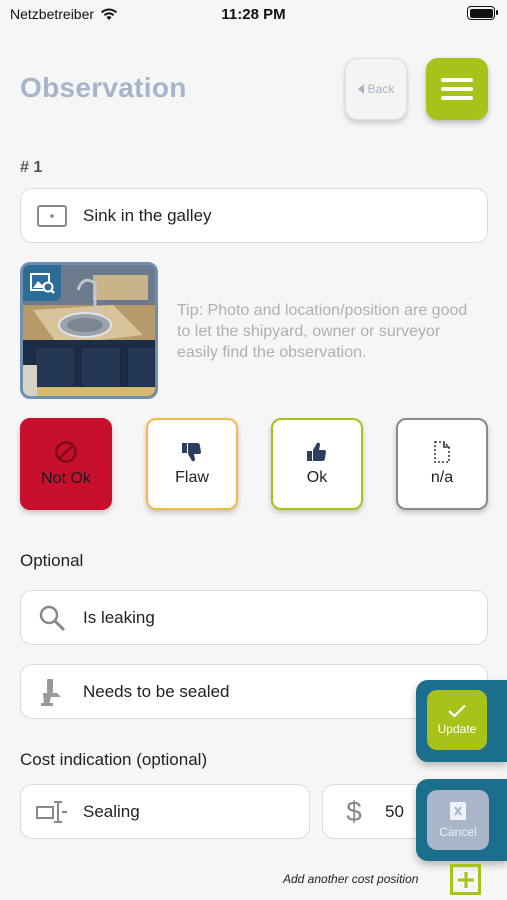 This screenshot has height=900, width=507. Describe the element at coordinates (442, 452) in the screenshot. I see `blank-document-icon` at that location.